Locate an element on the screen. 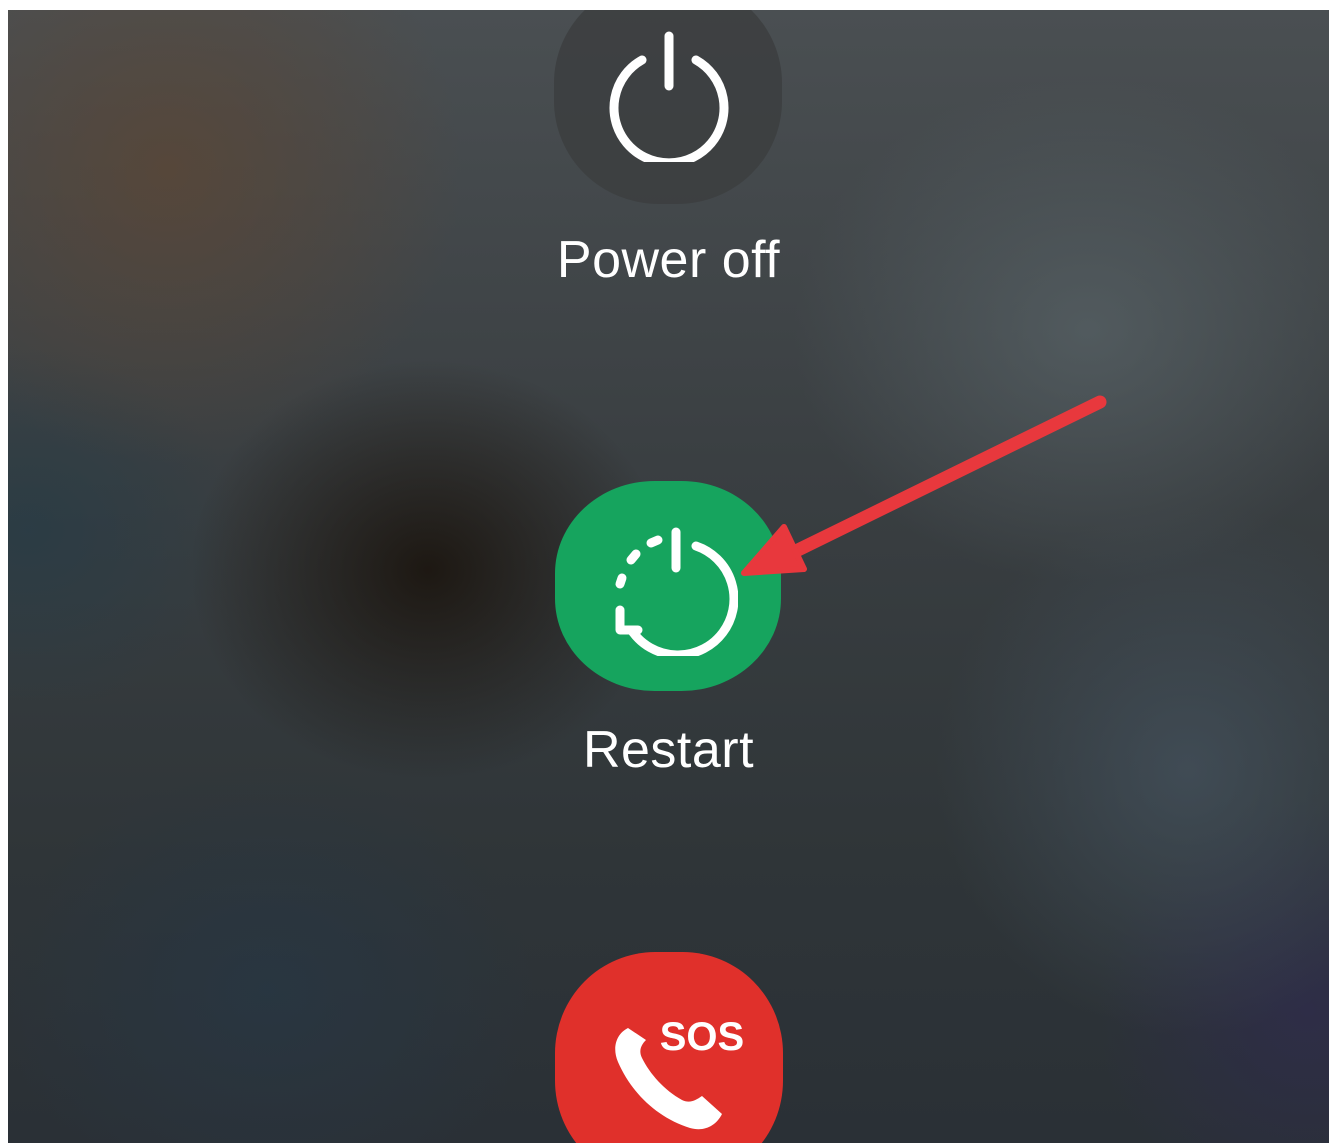  phone-sos-icon: SOS is located at coordinates (679, 1072).